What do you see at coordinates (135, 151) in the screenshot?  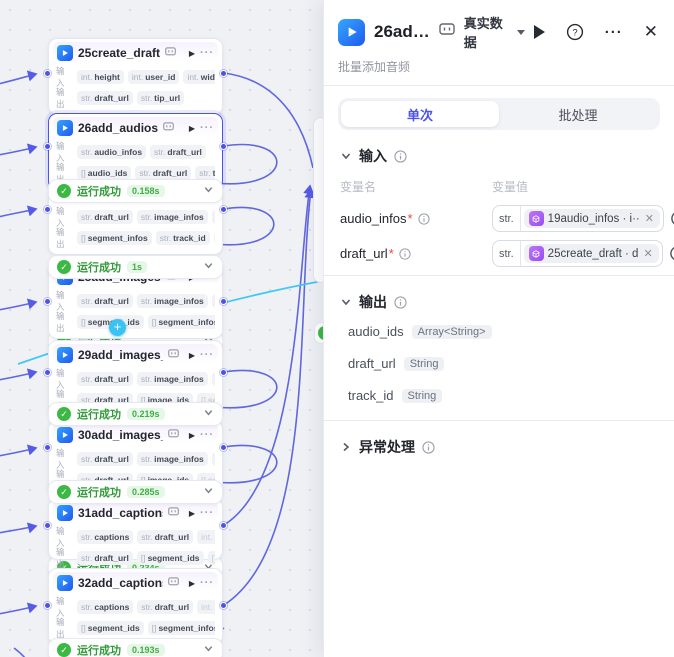 I see `node-io-row: 输入 str. audio_infos str. draft_url` at bounding box center [135, 151].